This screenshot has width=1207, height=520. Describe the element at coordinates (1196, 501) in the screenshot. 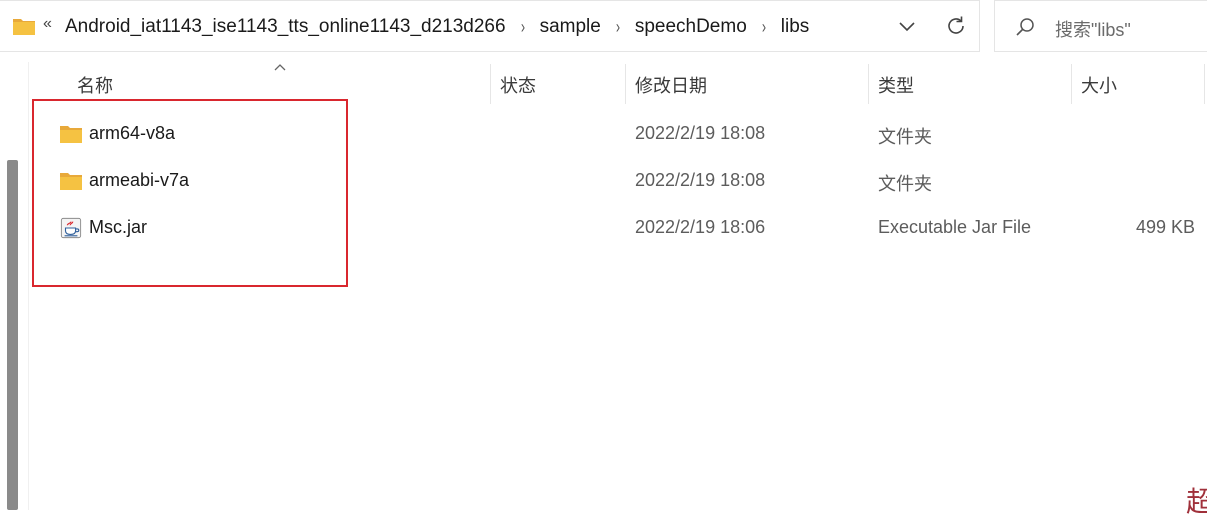

I see `watermark-glyph: 超` at that location.